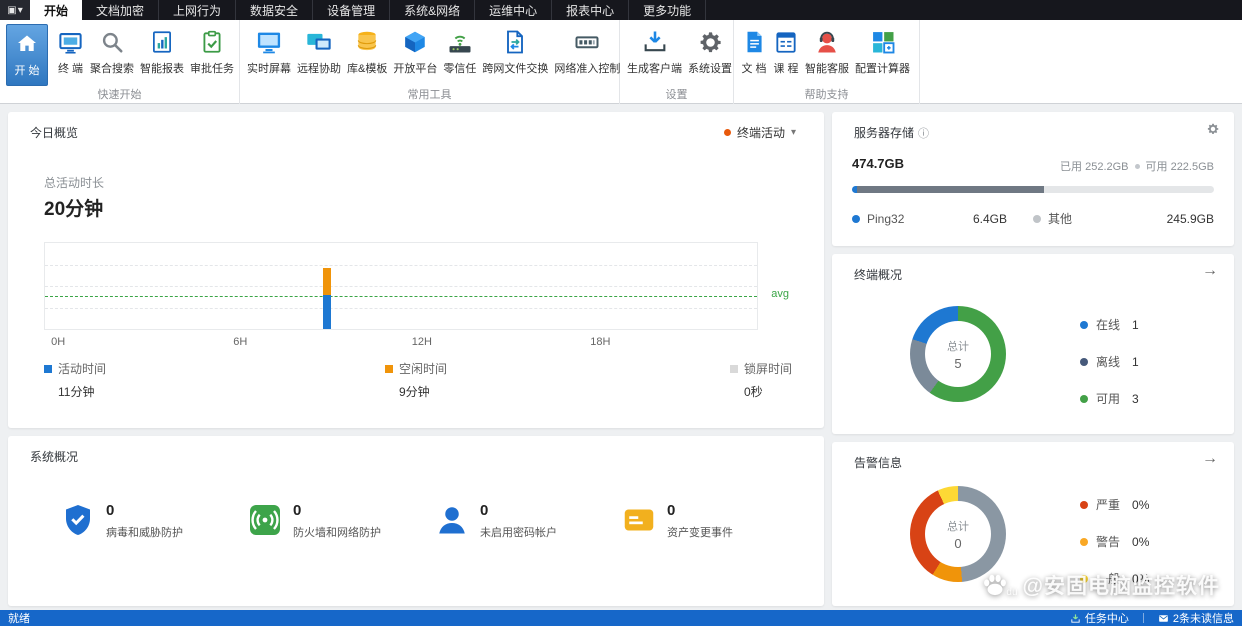 This screenshot has height=626, width=1242. I want to click on ribbon-item-label: 开放平台, so click(415, 69).